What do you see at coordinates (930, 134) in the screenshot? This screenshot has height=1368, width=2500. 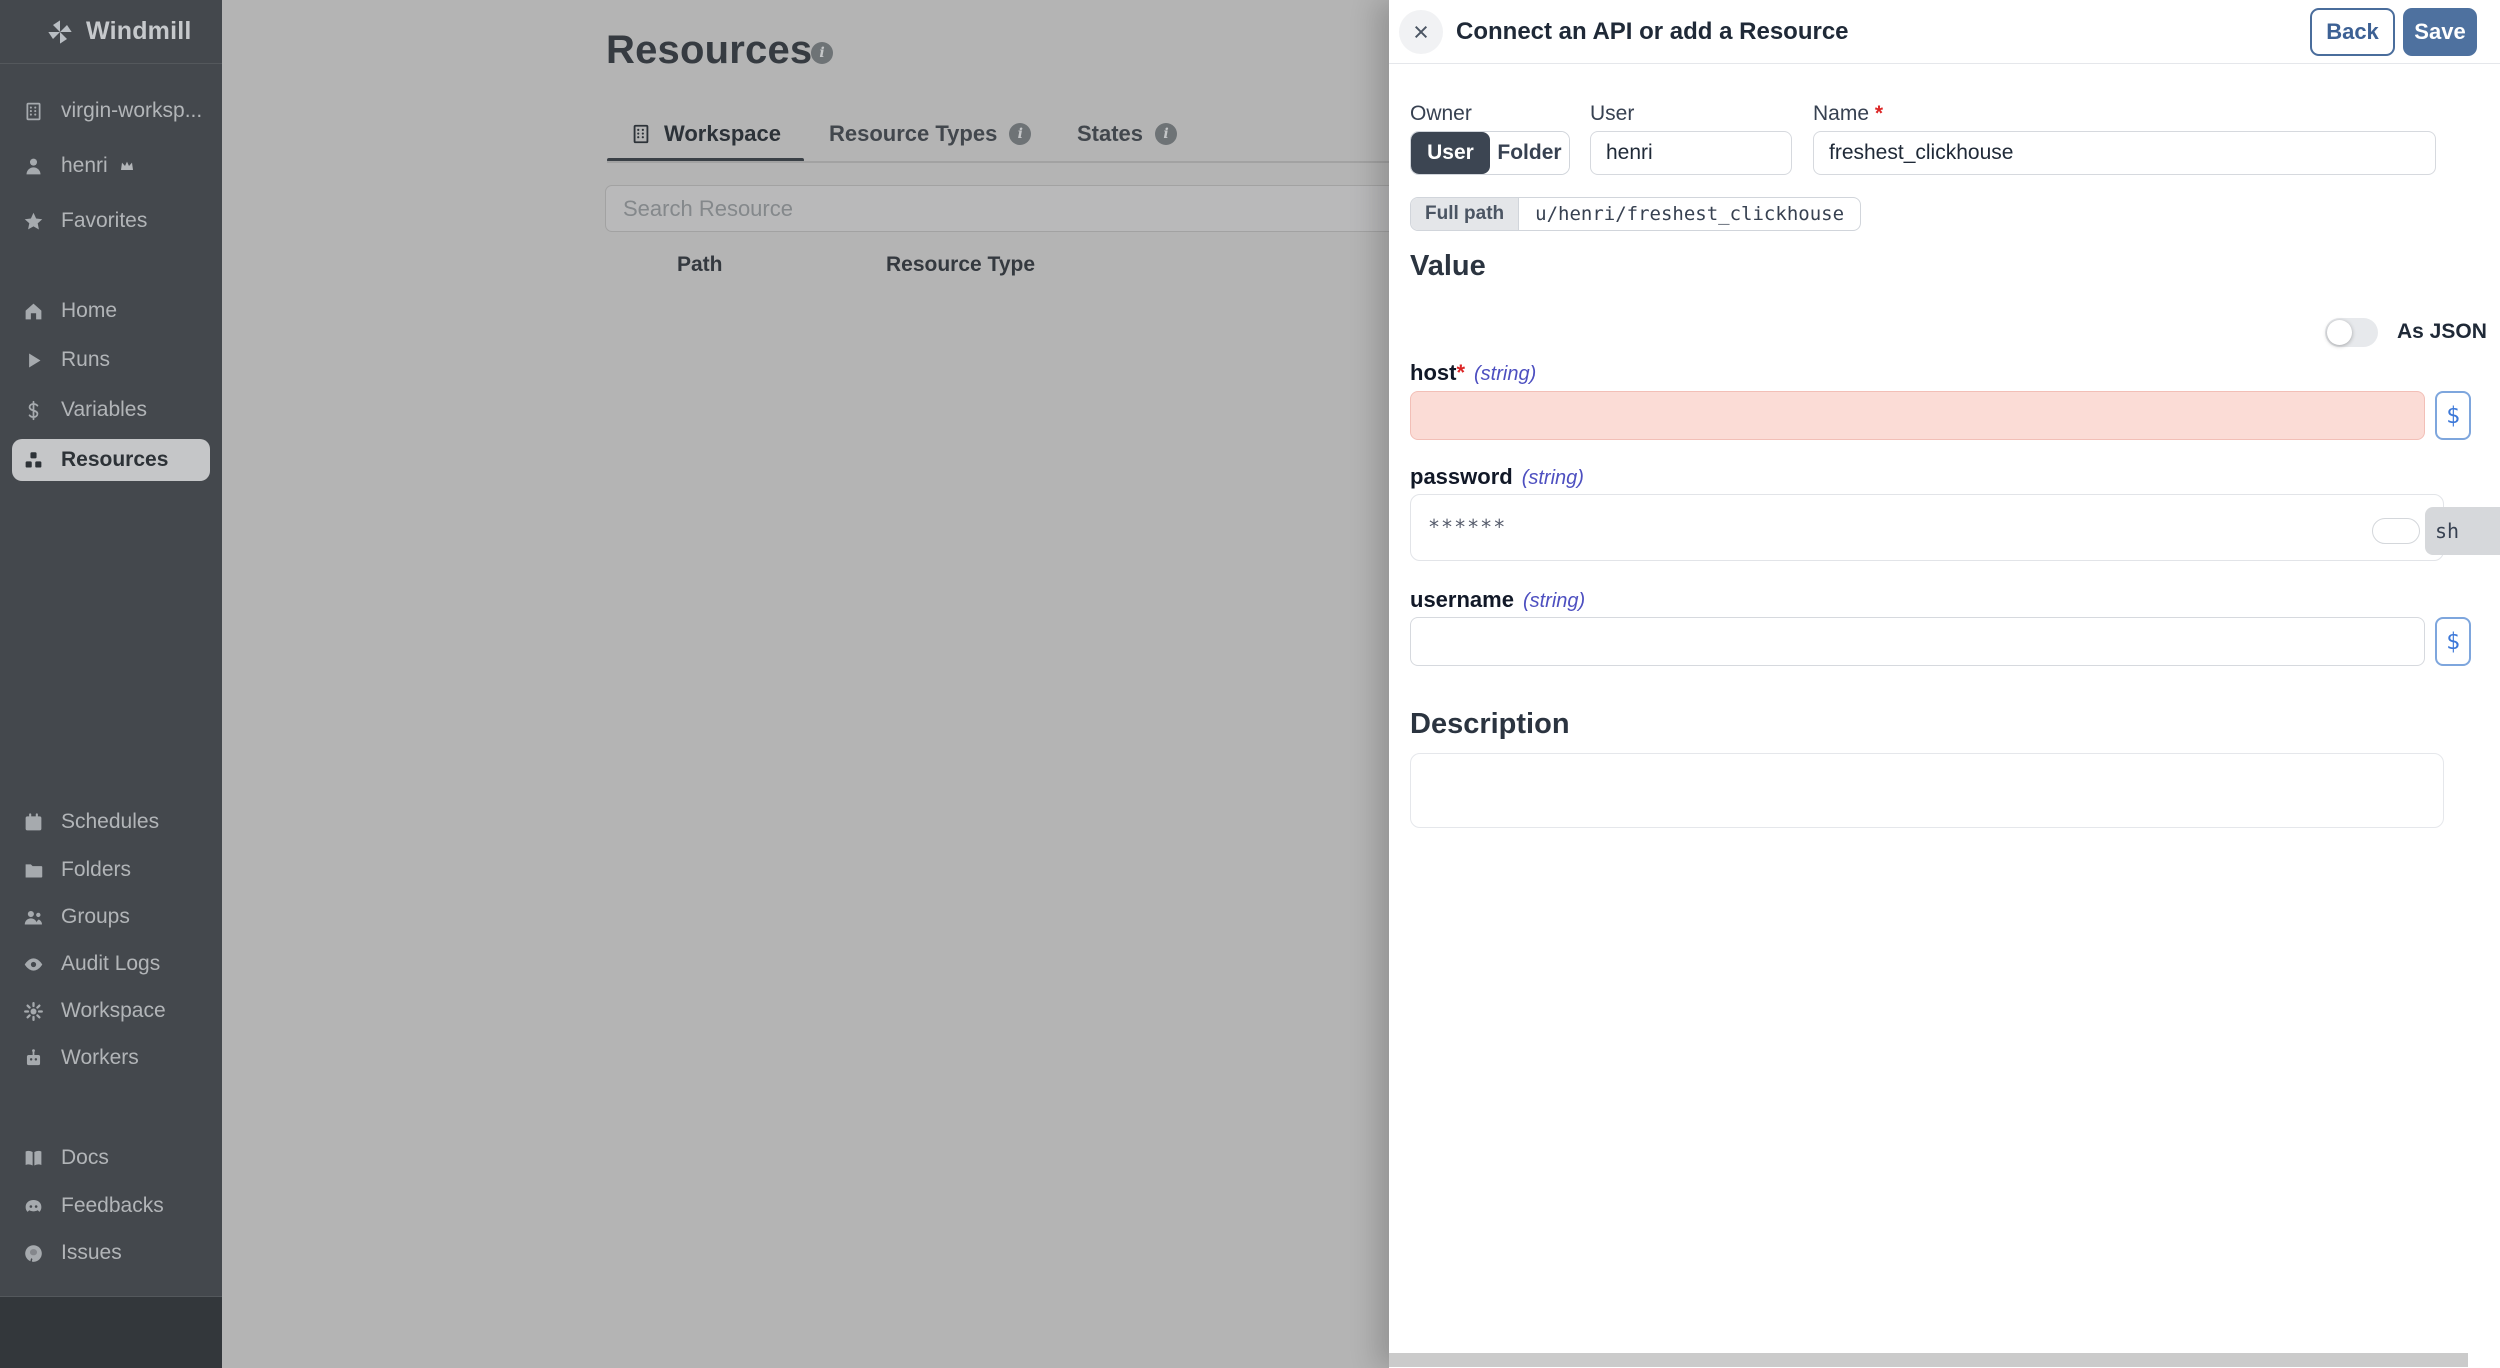 I see `tab-resource-types: Resource Types i` at bounding box center [930, 134].